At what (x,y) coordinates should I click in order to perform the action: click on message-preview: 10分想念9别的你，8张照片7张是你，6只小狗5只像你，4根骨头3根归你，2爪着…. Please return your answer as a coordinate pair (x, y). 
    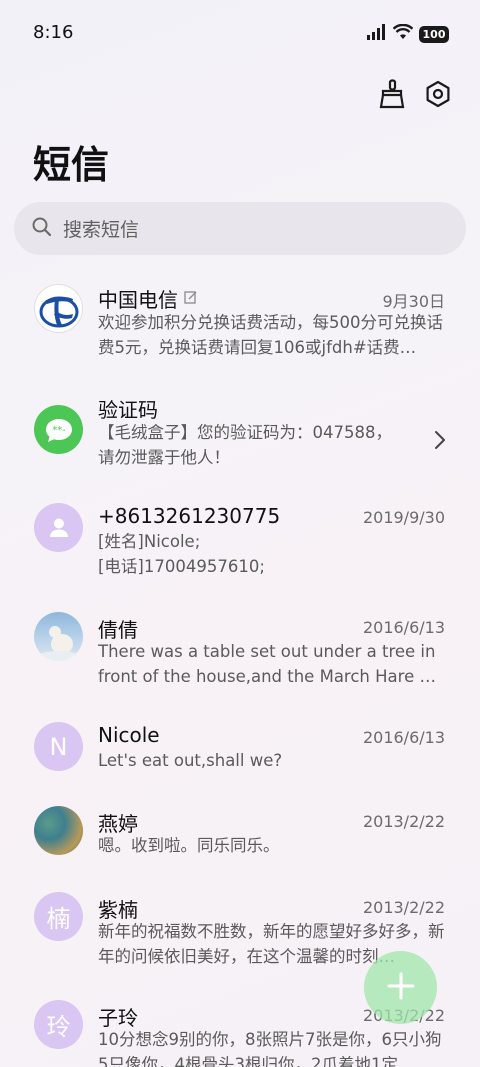
    Looking at the image, I should click on (270, 1048).